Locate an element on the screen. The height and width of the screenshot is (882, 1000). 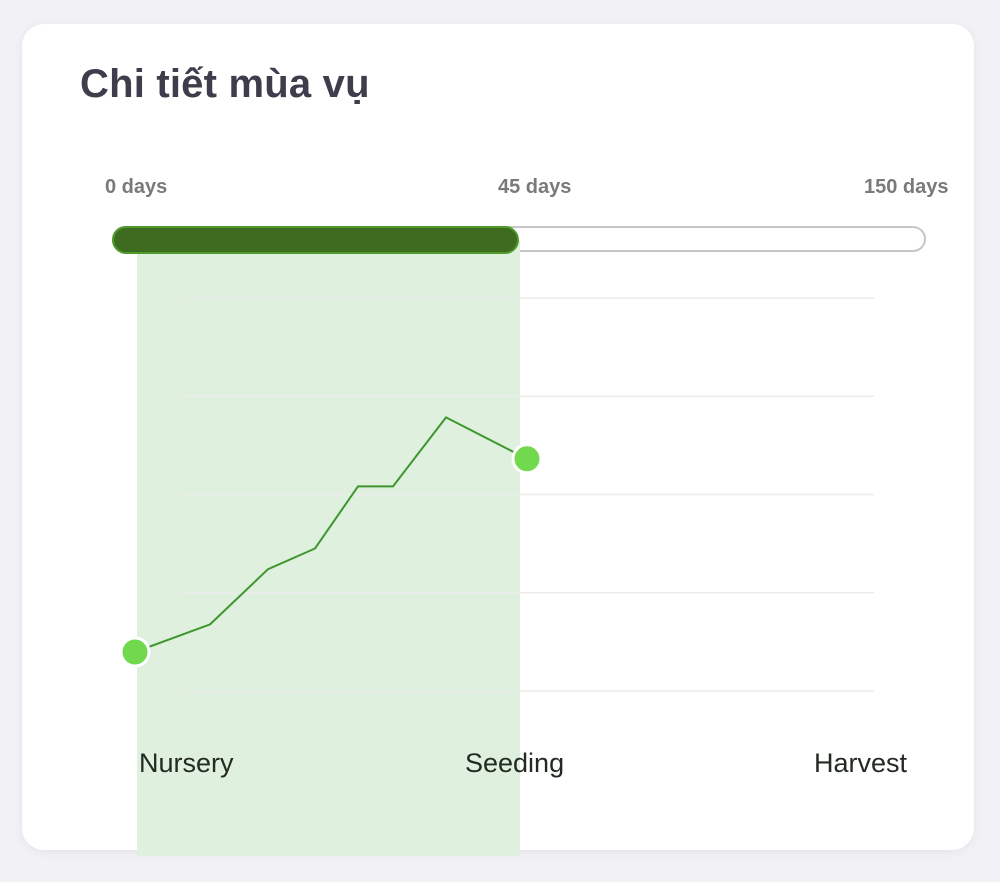
season-progress-fill is located at coordinates (315, 240).